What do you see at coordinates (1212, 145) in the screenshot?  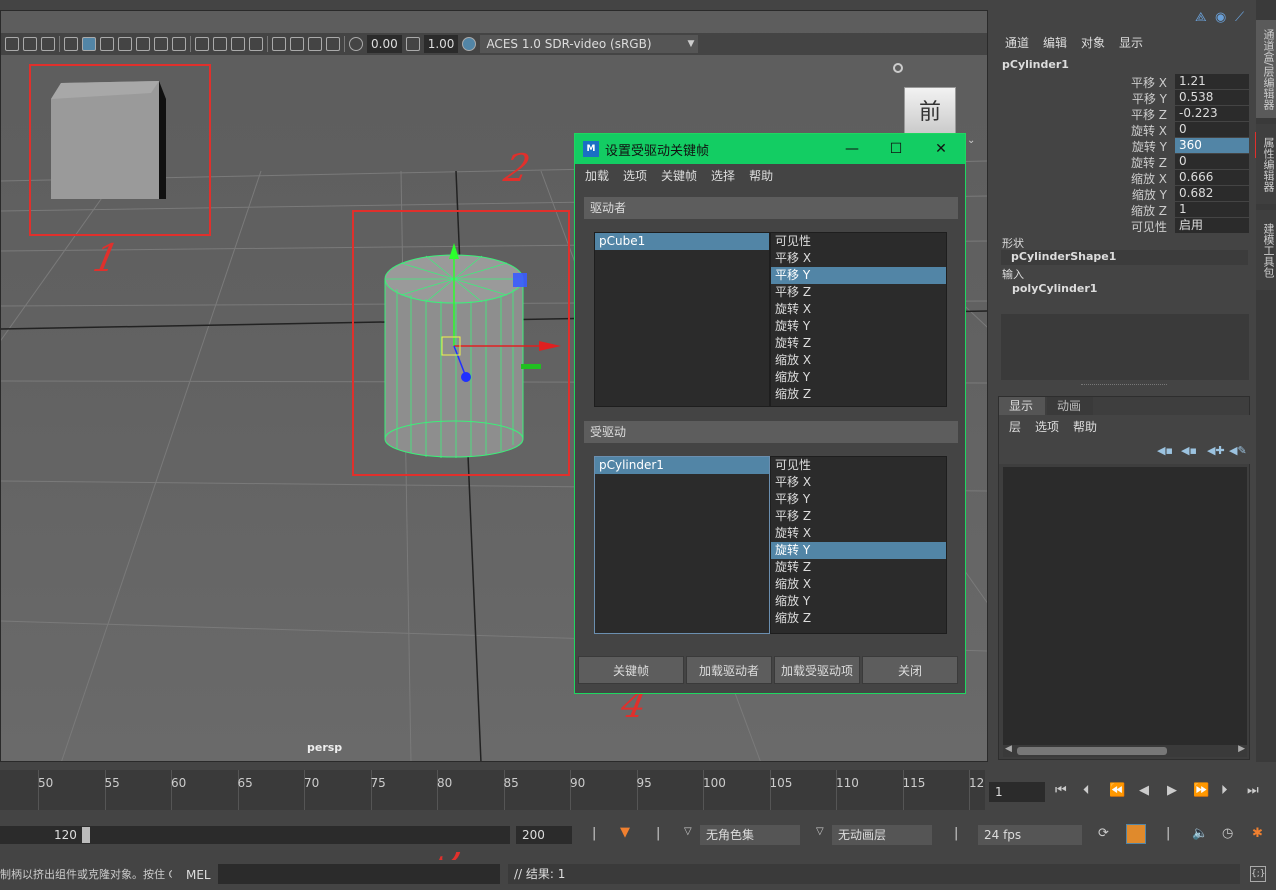 I see `channel-value-field: 360` at bounding box center [1212, 145].